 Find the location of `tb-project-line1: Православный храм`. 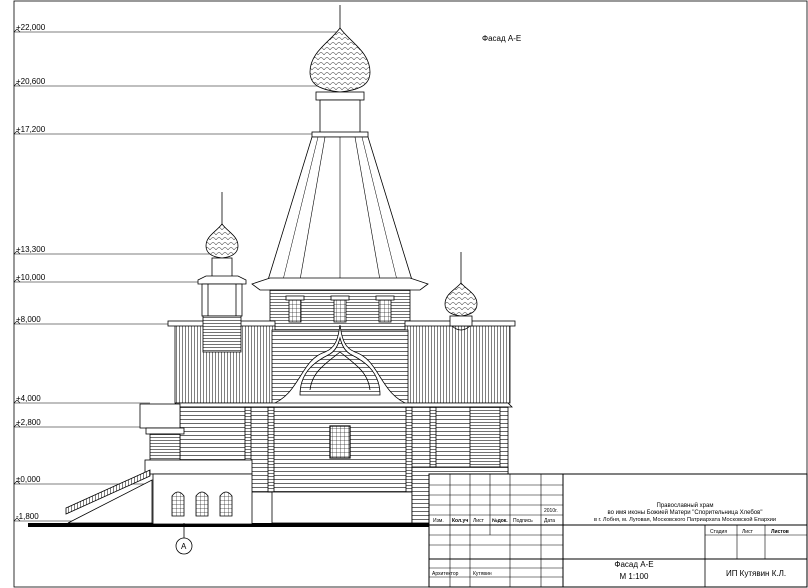

tb-project-line1: Православный храм is located at coordinates (685, 505).